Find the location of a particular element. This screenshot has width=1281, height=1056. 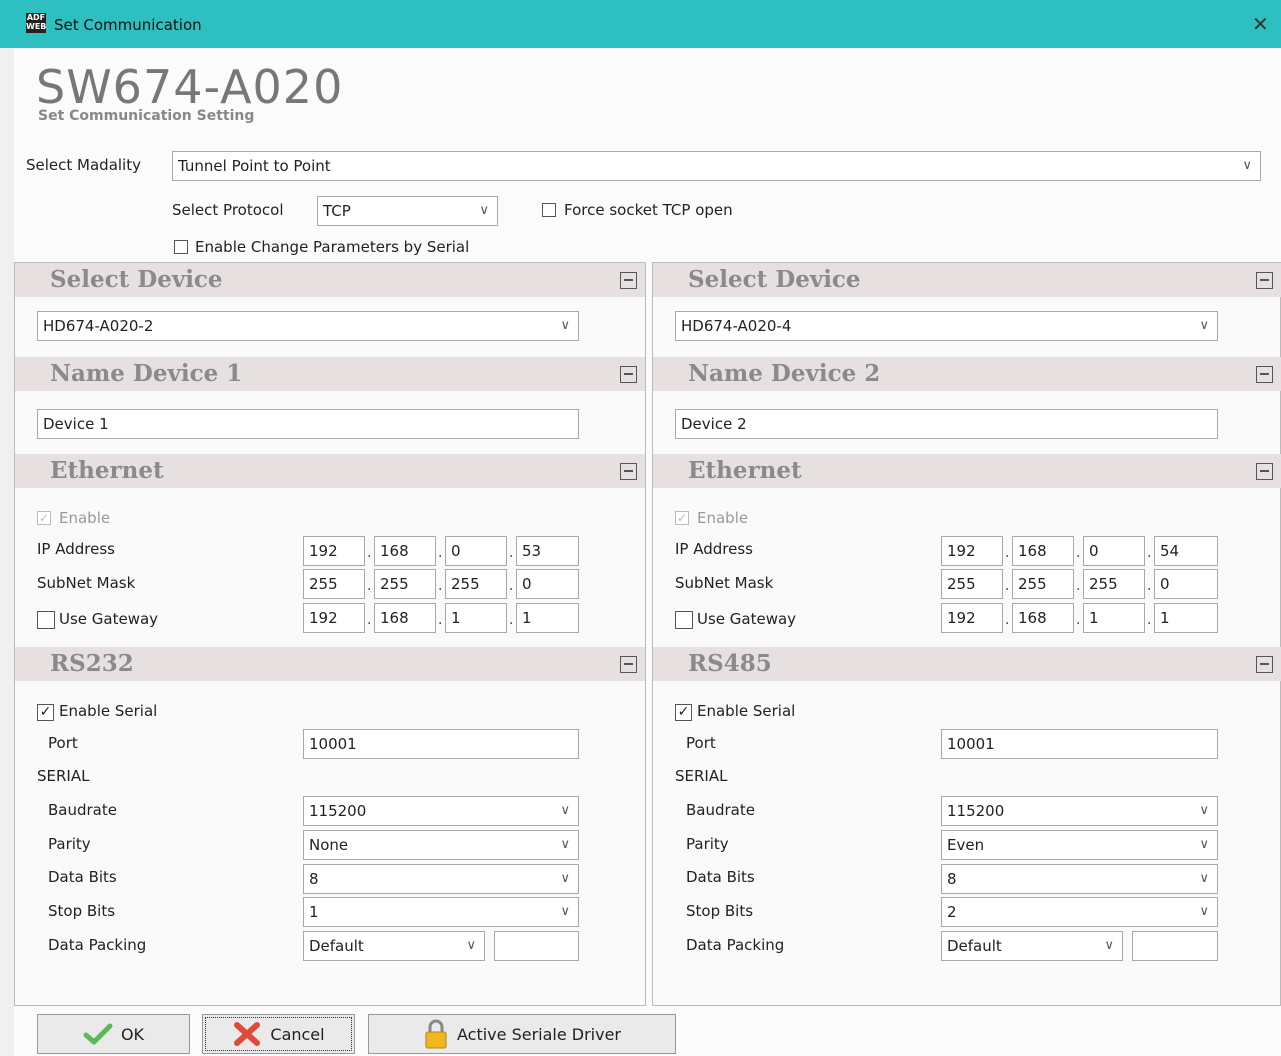

active-serial-driver-button: Active Seriale Driver is located at coordinates (522, 1034).